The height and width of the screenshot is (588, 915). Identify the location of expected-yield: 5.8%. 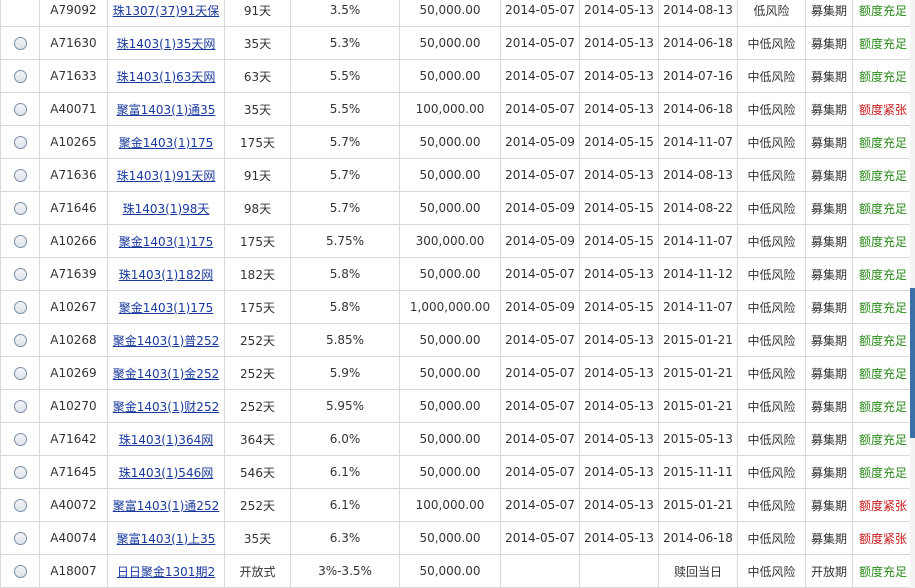
(345, 274).